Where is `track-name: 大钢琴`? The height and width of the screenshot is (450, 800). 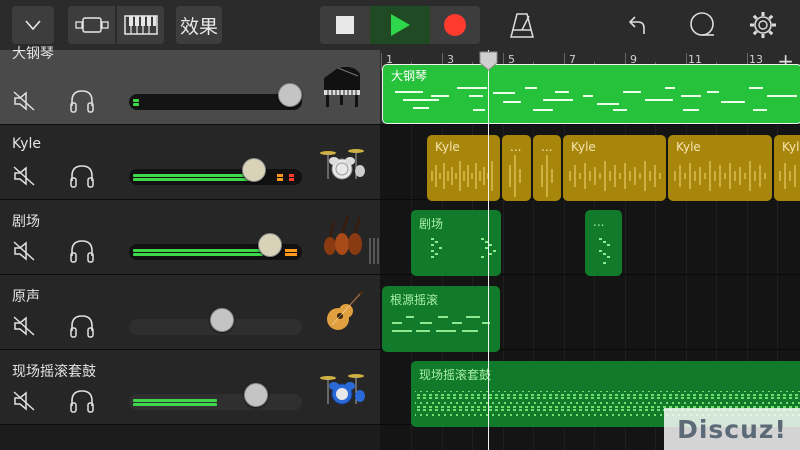 track-name: 大钢琴 is located at coordinates (33, 54).